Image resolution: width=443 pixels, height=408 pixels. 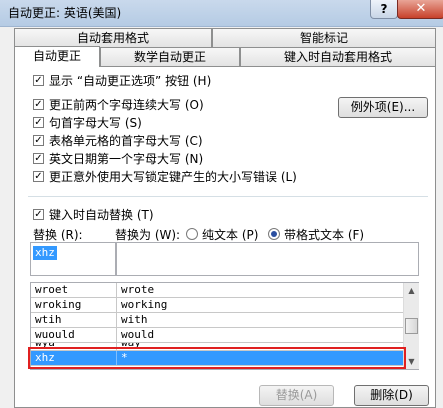 I want to click on table-row: wtih with, so click(x=217, y=320).